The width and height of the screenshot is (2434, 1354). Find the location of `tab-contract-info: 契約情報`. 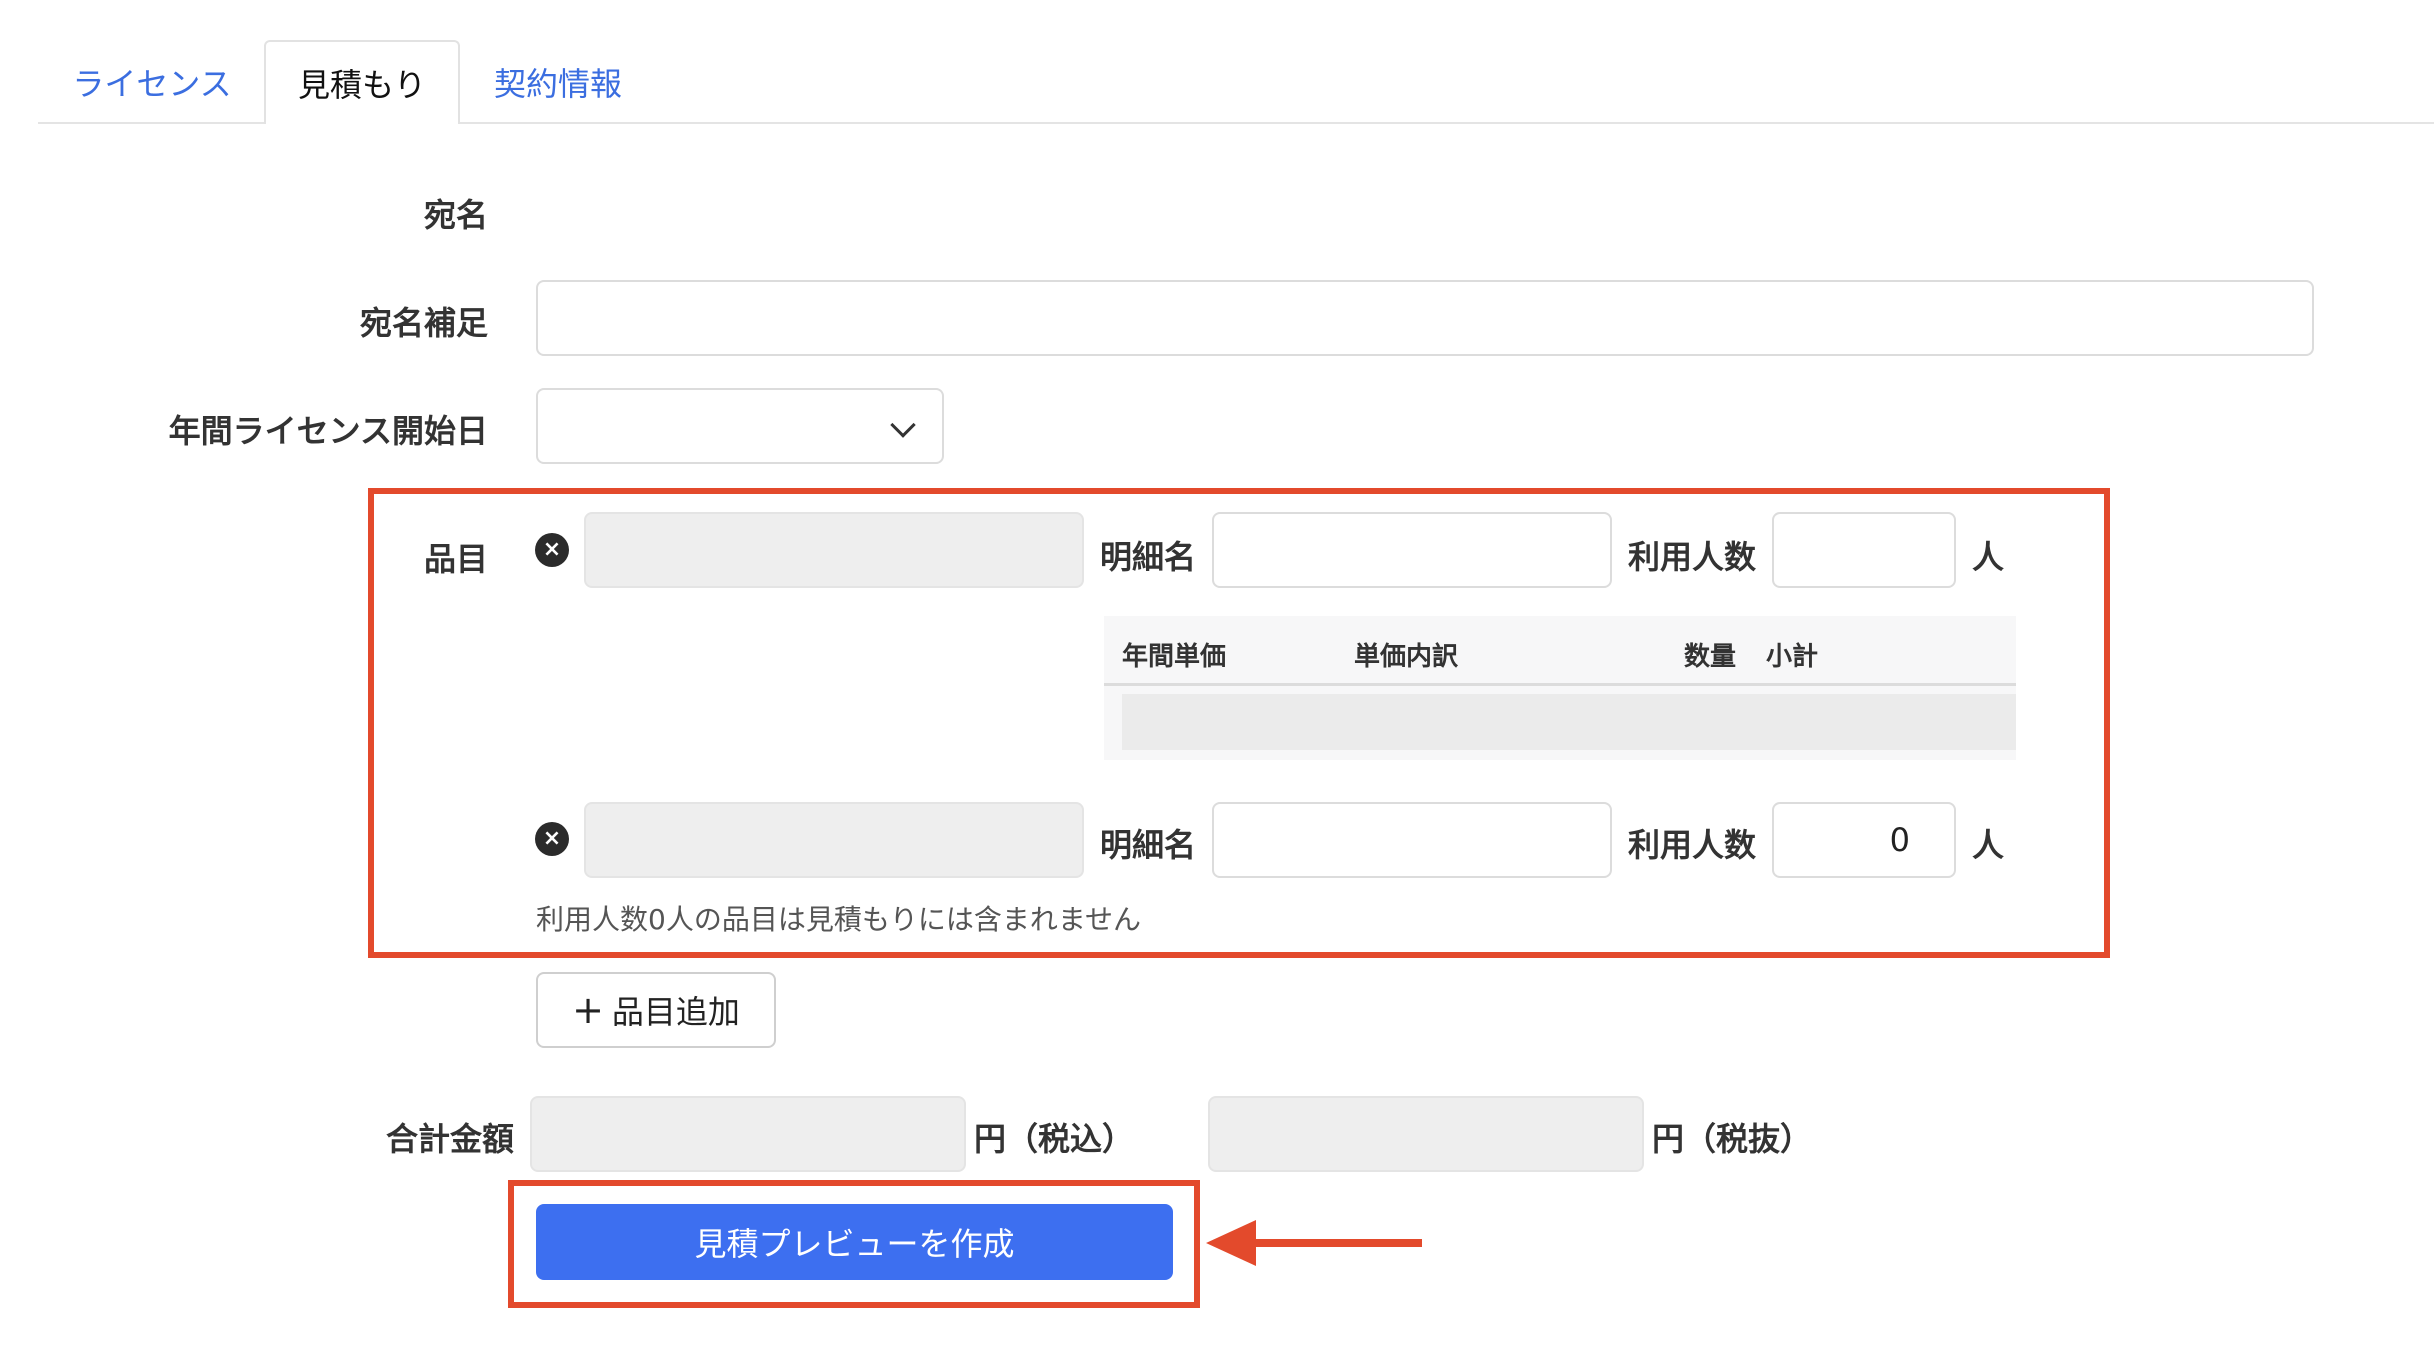

tab-contract-info: 契約情報 is located at coordinates (558, 82).